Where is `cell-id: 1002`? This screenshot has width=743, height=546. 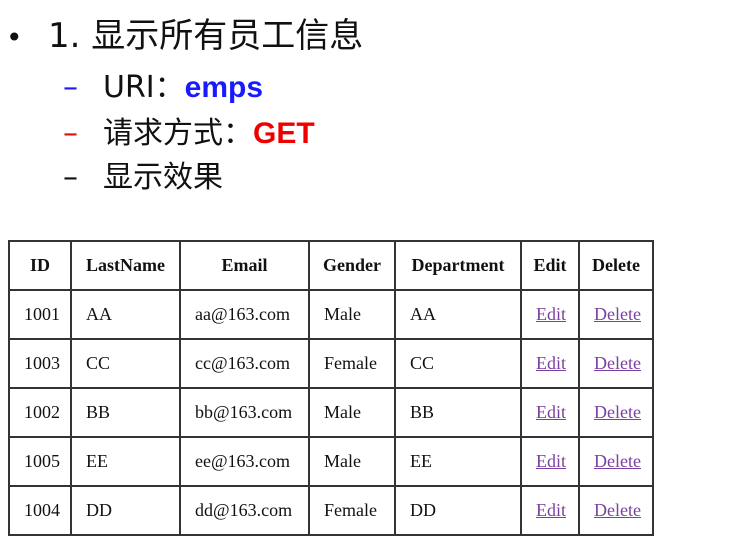 cell-id: 1002 is located at coordinates (40, 412).